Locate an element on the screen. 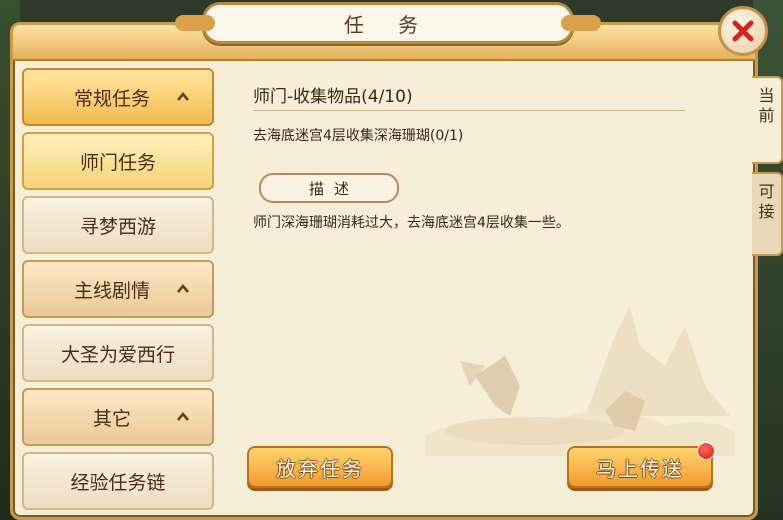  tab-current: 当前 is located at coordinates (767, 120).